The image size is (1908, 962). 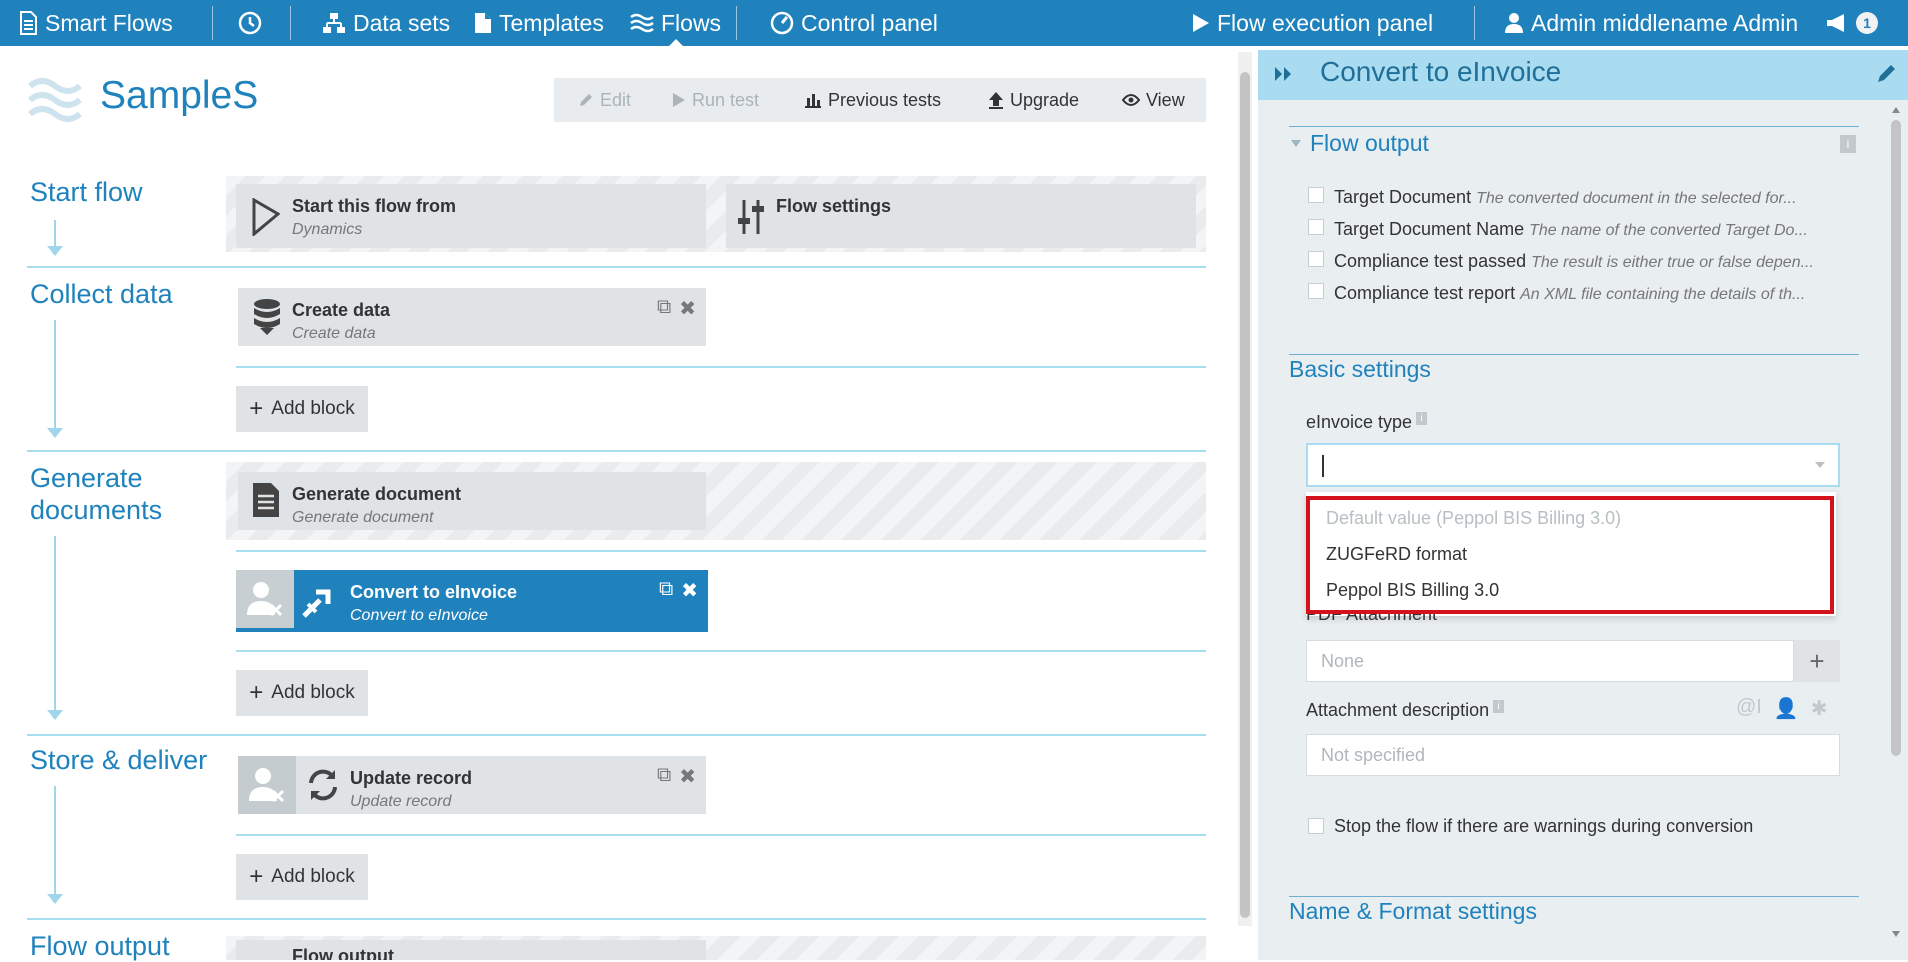 What do you see at coordinates (1819, 708) in the screenshot?
I see `asterisk-icon: ✱` at bounding box center [1819, 708].